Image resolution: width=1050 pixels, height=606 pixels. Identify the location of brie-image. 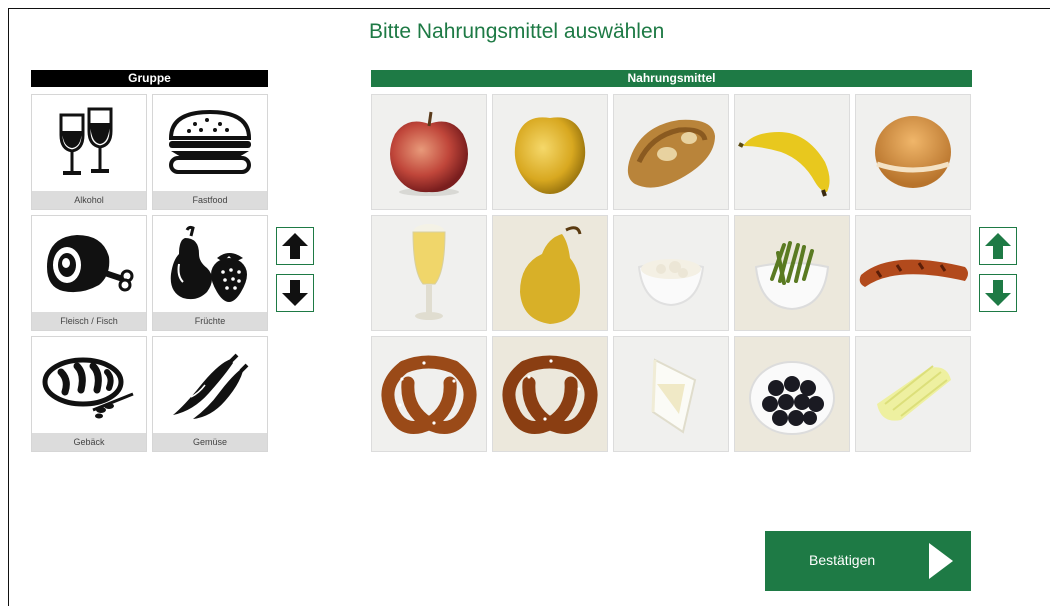
(674, 396).